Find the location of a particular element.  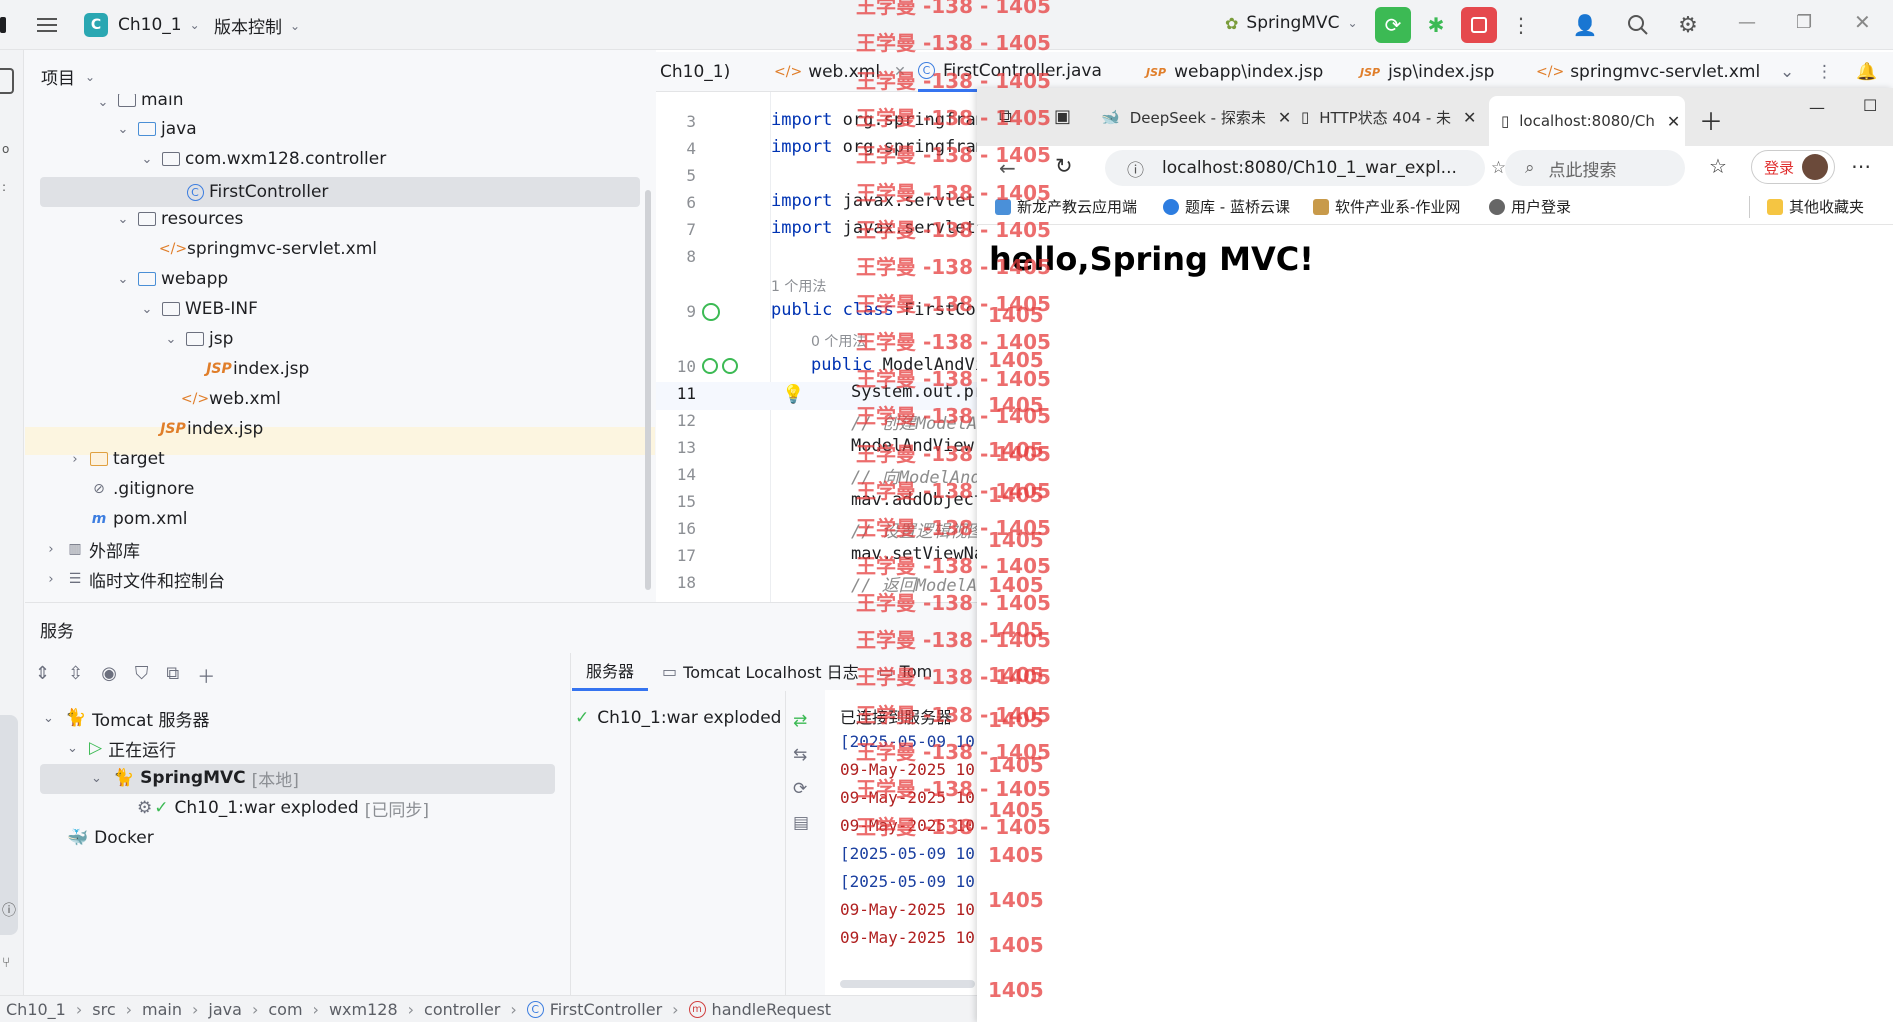

vcs-selector: 版本控制 ⌄ is located at coordinates (257, 25).